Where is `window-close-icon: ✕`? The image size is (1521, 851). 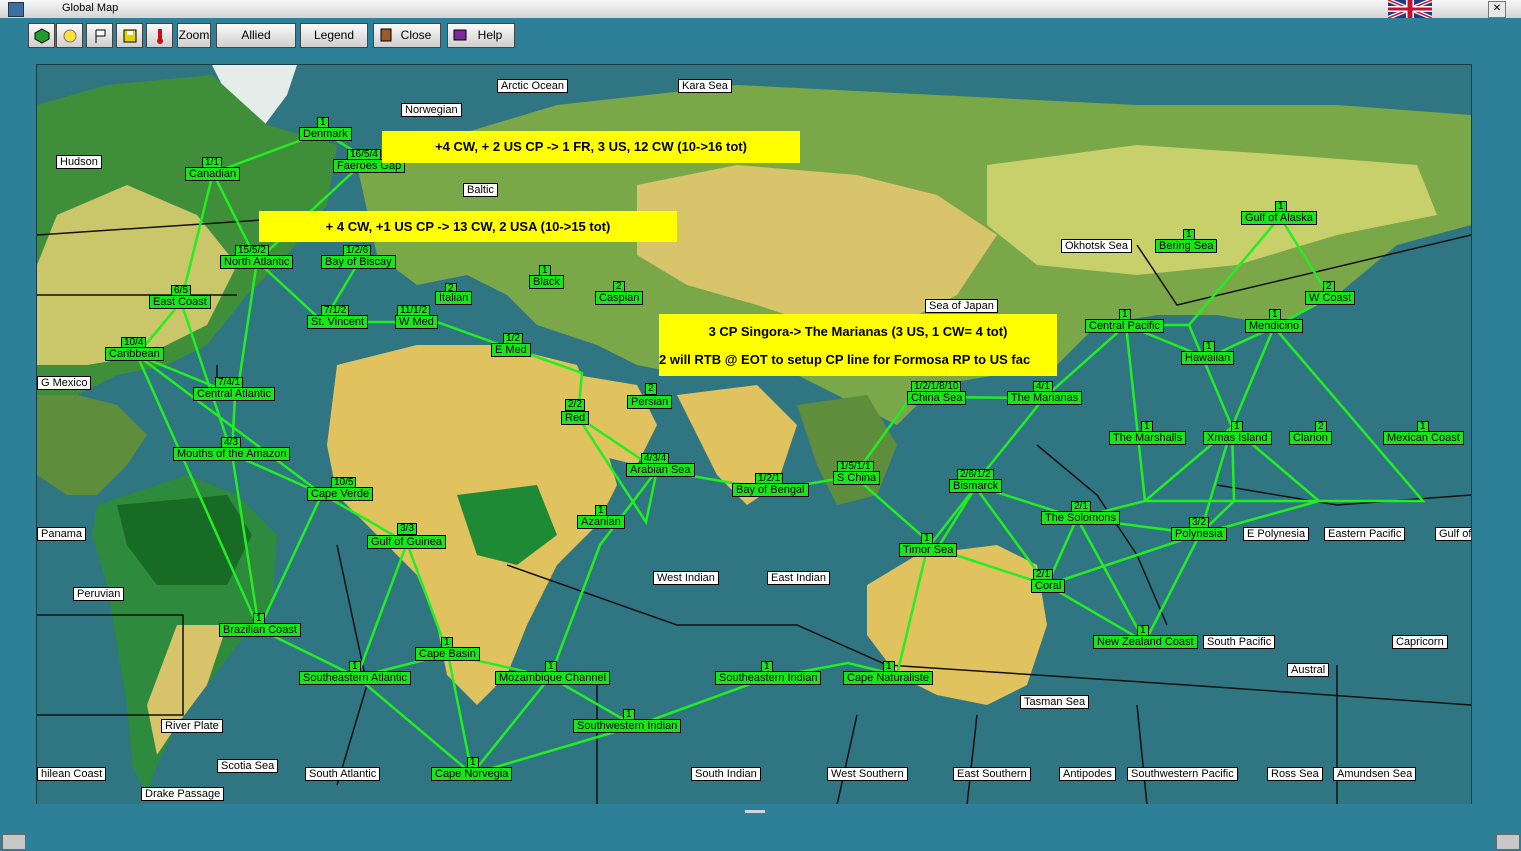 window-close-icon: ✕ is located at coordinates (1497, 9).